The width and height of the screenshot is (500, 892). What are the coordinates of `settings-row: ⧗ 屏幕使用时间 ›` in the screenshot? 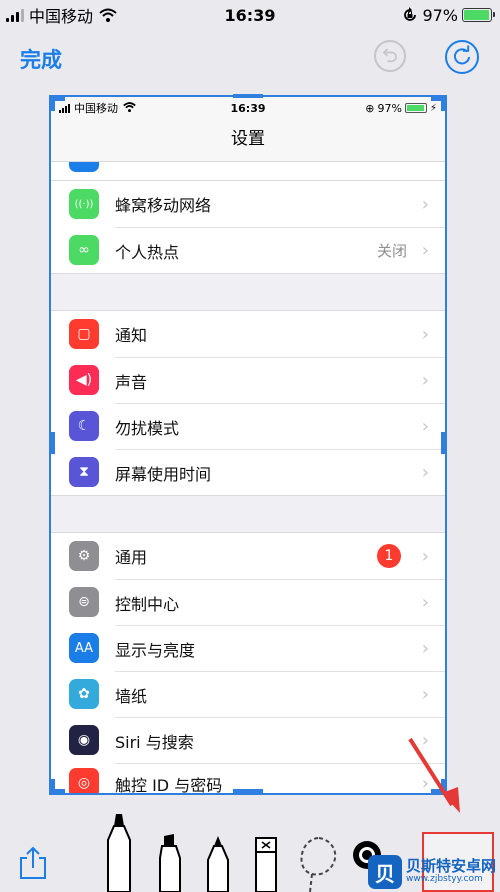 It's located at (248, 472).